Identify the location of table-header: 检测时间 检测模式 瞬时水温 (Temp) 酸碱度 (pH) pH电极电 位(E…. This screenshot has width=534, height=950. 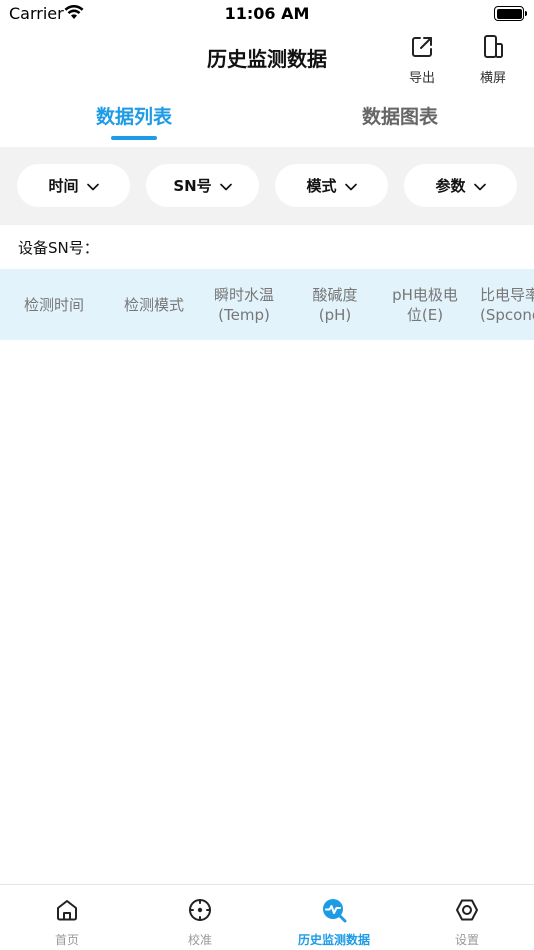
(267, 304).